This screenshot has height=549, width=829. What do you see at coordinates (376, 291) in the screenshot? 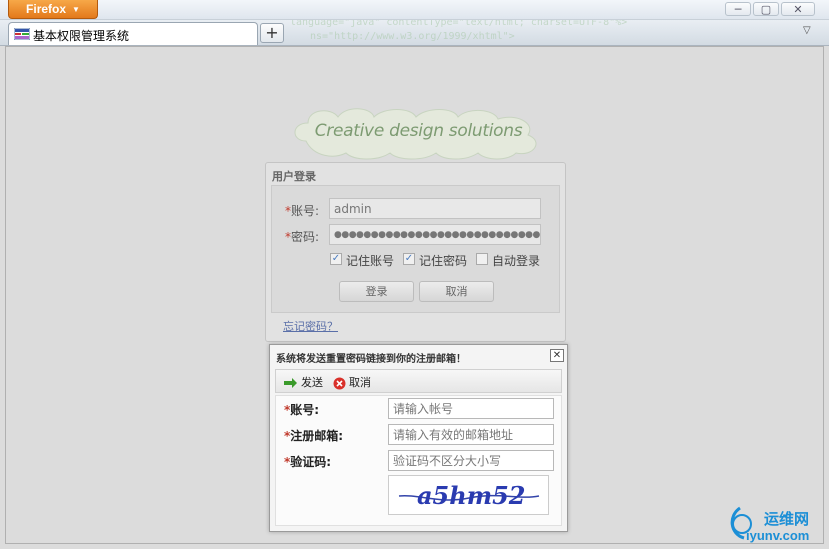
I see `login-button: 登录` at bounding box center [376, 291].